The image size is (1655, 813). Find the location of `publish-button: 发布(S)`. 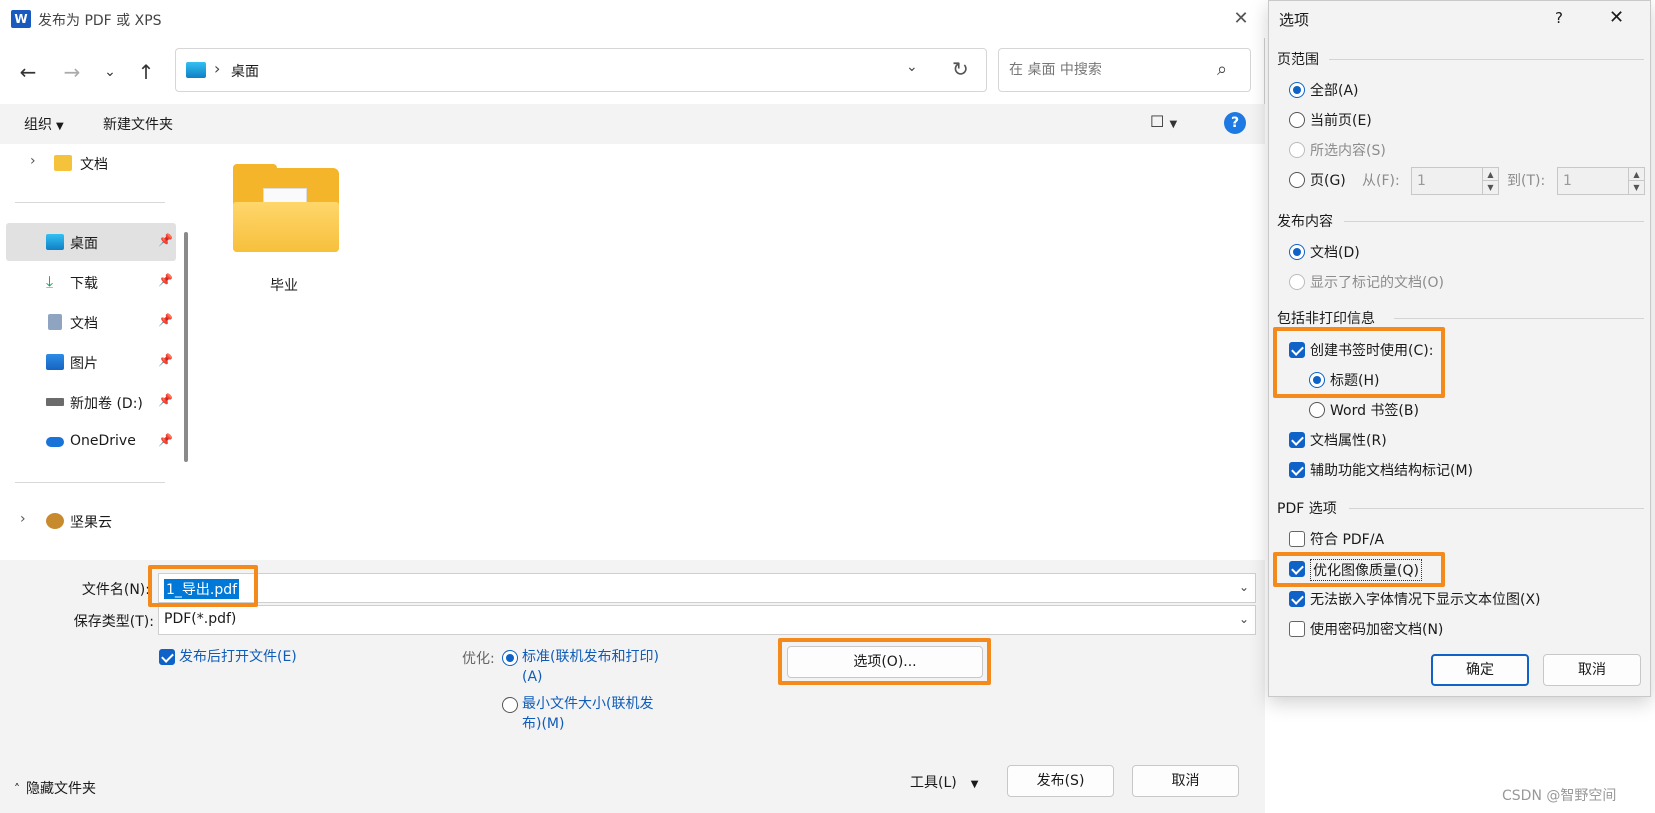

publish-button: 发布(S) is located at coordinates (1060, 781).